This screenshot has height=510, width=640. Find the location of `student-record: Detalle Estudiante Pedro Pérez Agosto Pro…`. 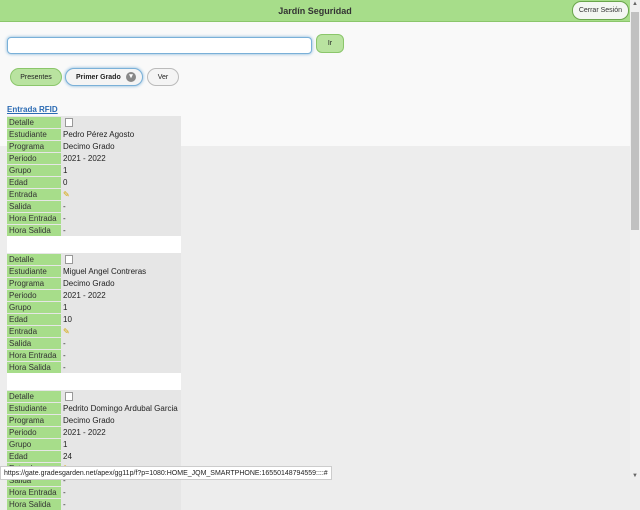

student-record: Detalle Estudiante Pedro Pérez Agosto Pro… is located at coordinates (94, 176).